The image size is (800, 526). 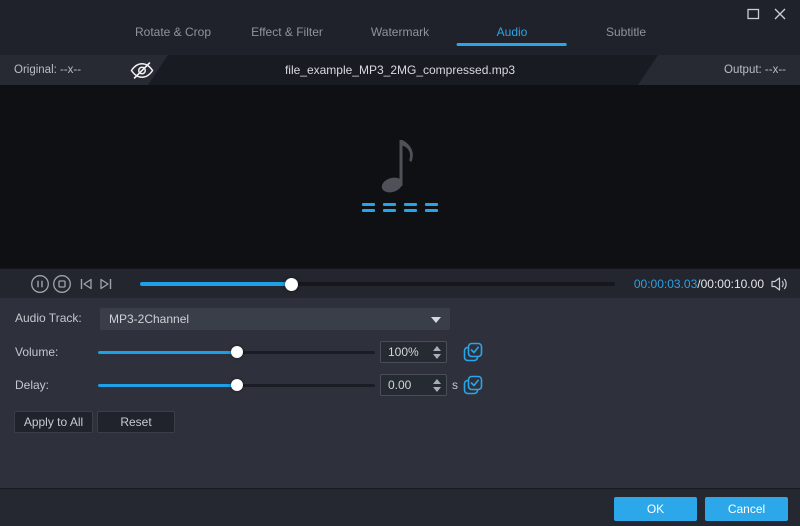 I want to click on next-frame-button, so click(x=106, y=284).